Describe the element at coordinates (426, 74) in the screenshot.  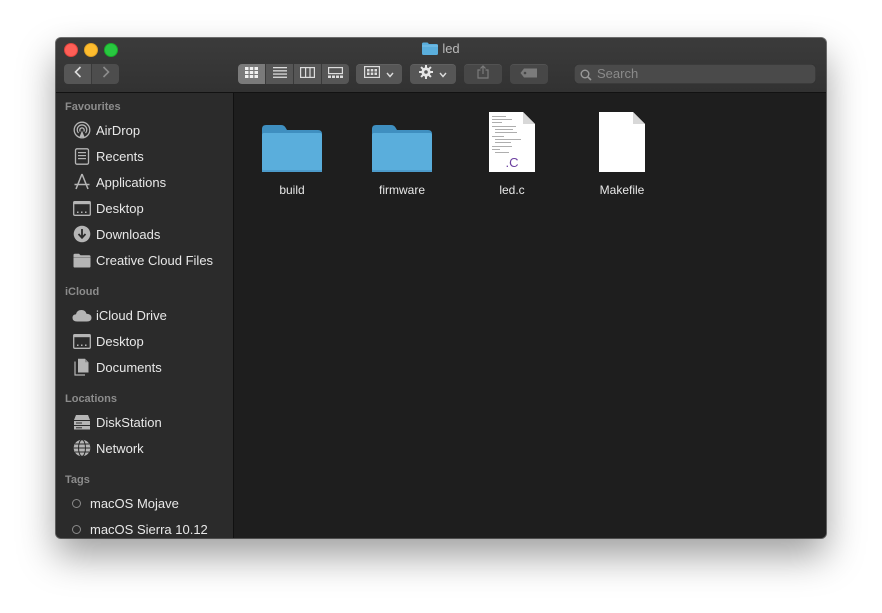
I see `gear-icon` at that location.